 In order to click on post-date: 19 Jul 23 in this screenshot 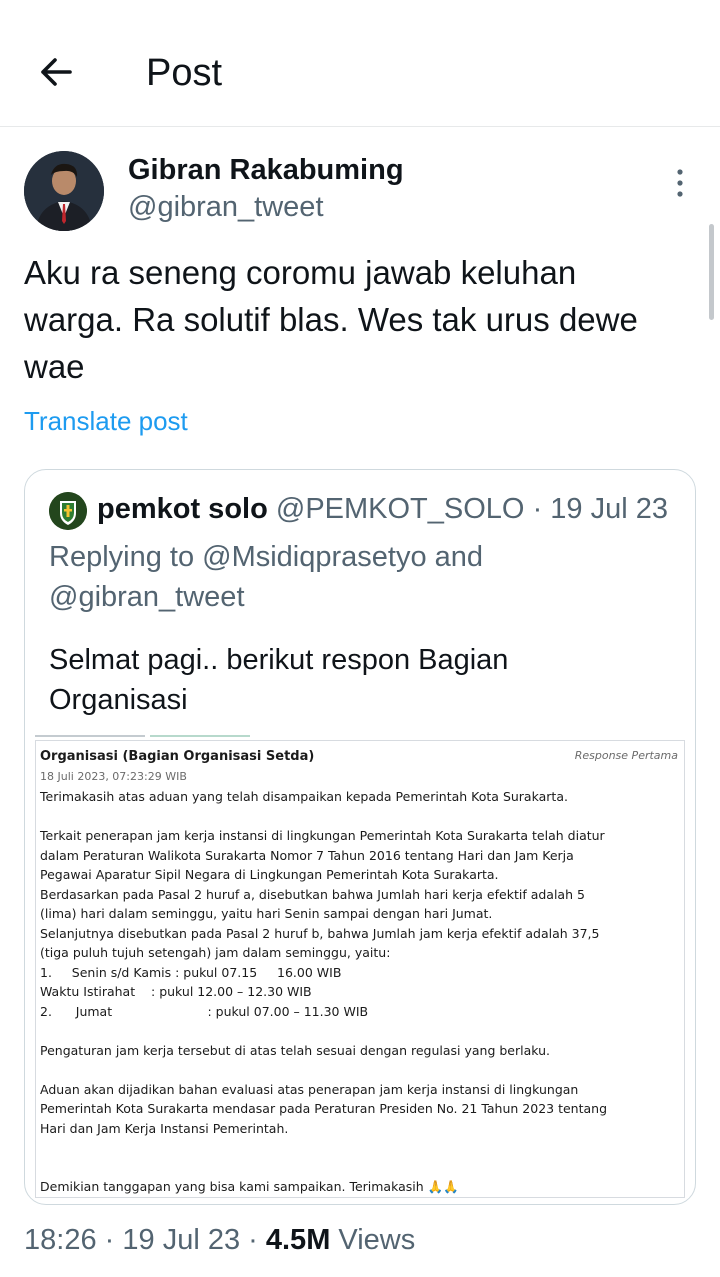, I will do `click(181, 1240)`.